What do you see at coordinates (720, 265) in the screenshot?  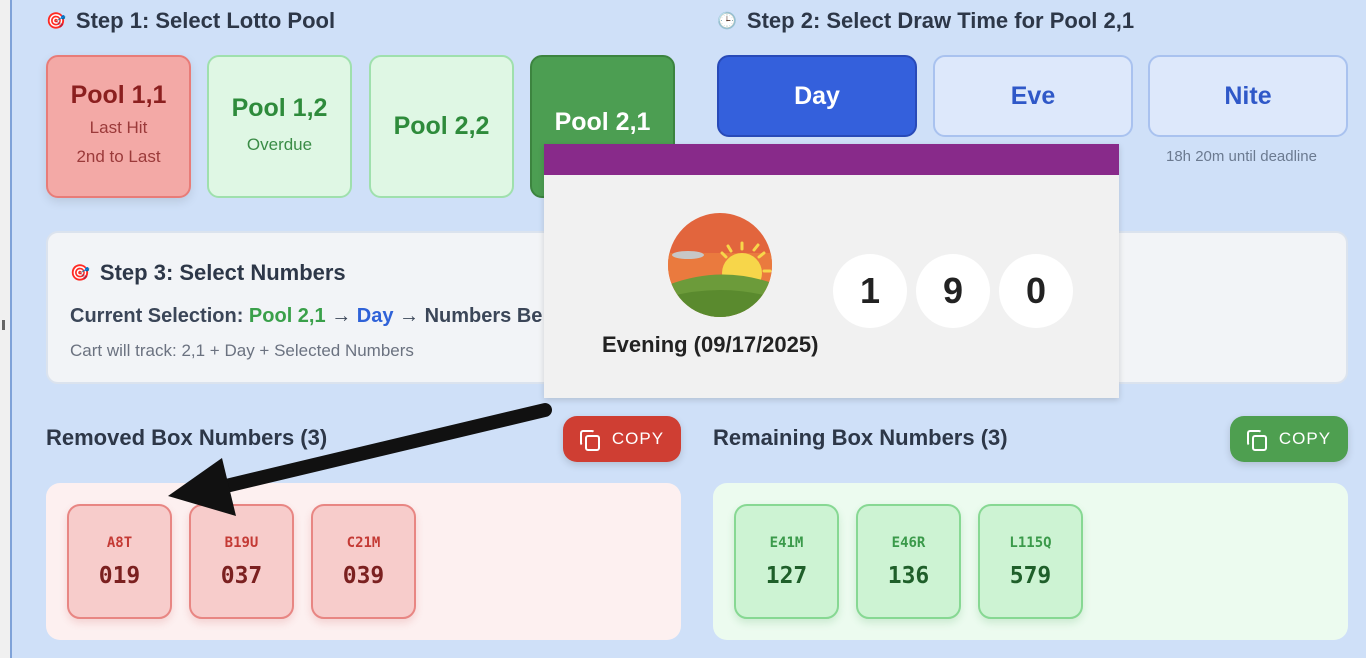 I see `sunset-icon` at bounding box center [720, 265].